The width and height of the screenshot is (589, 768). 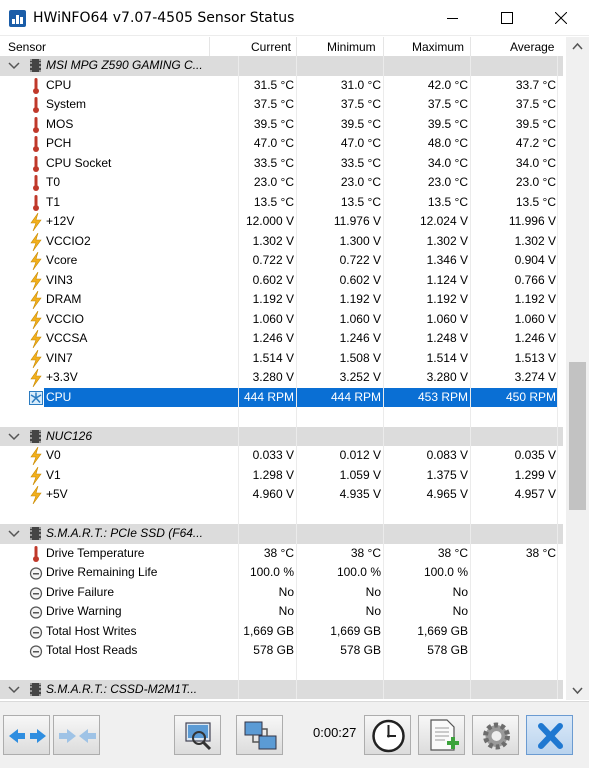 What do you see at coordinates (535, 318) in the screenshot?
I see `average-value: 1.060 V` at bounding box center [535, 318].